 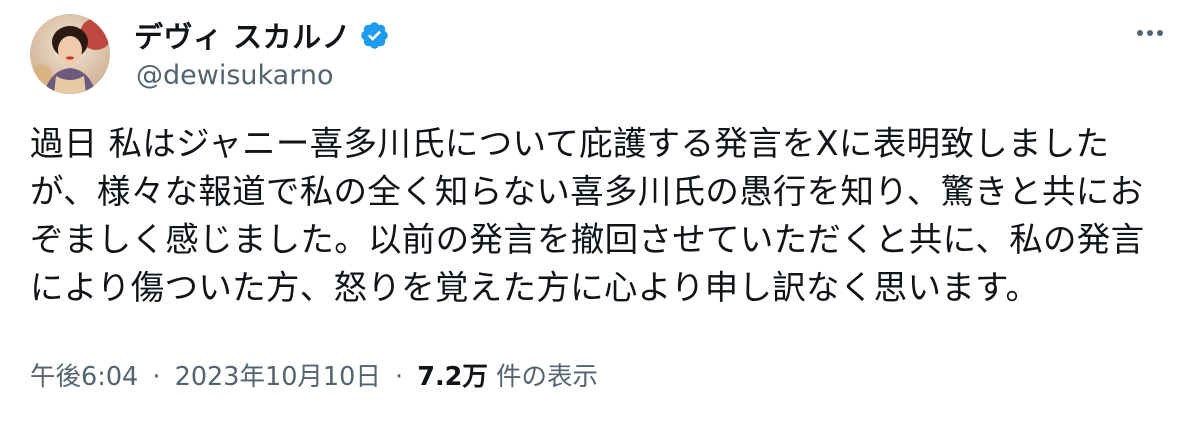 I want to click on verified-badge-icon, so click(x=374, y=35).